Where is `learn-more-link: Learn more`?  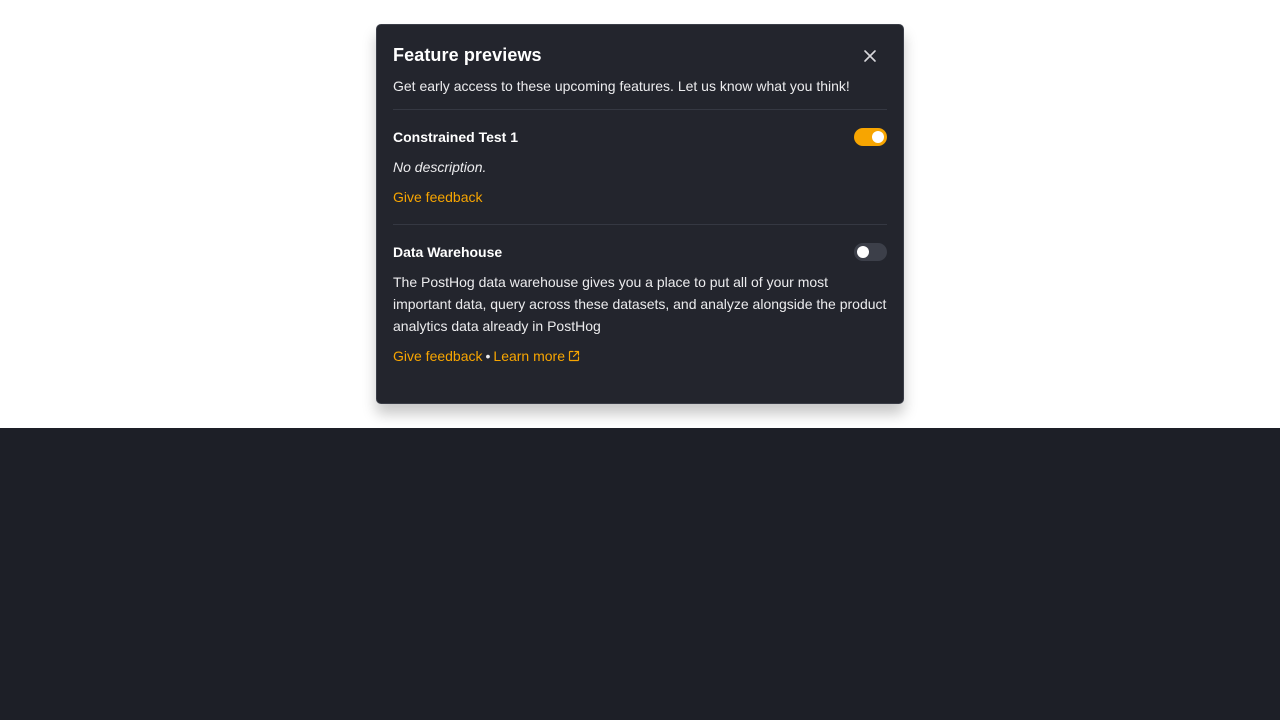
learn-more-link: Learn more is located at coordinates (536, 356).